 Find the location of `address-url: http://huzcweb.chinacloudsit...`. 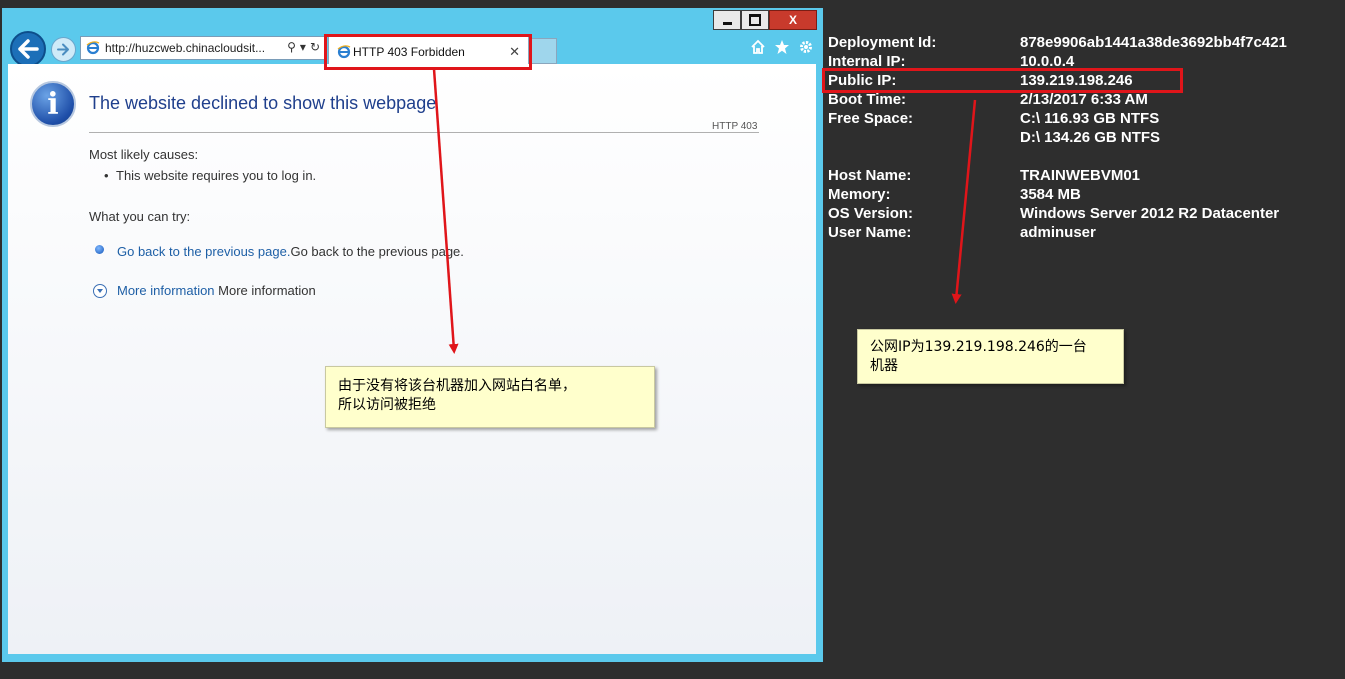

address-url: http://huzcweb.chinacloudsit... is located at coordinates (190, 48).